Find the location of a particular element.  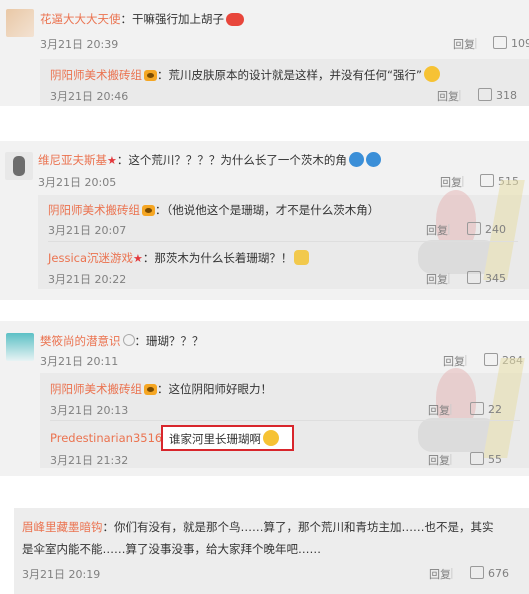

comment-header: 花逼大大大天使：干嘛强行加上胡子 is located at coordinates (142, 19).